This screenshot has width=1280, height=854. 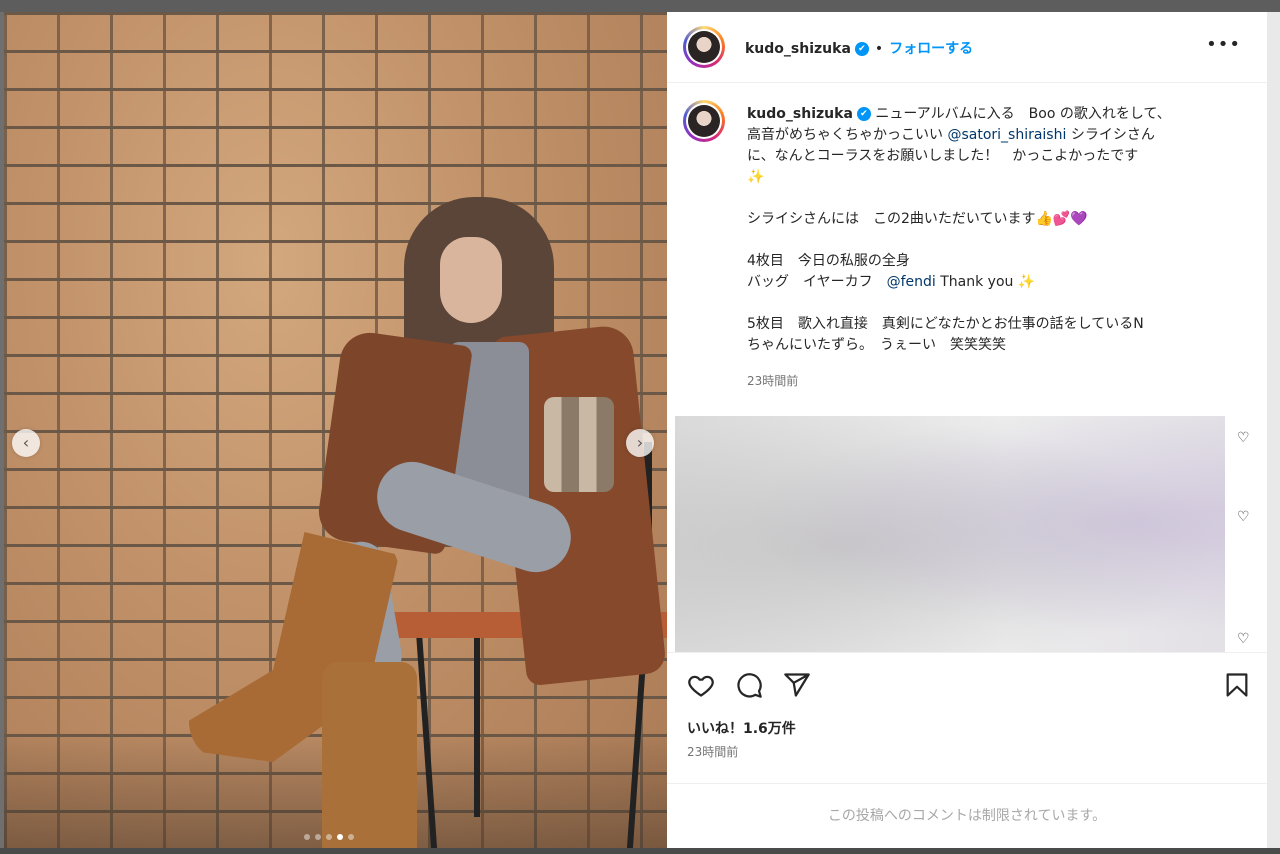 What do you see at coordinates (967, 680) in the screenshot?
I see `action-bar` at bounding box center [967, 680].